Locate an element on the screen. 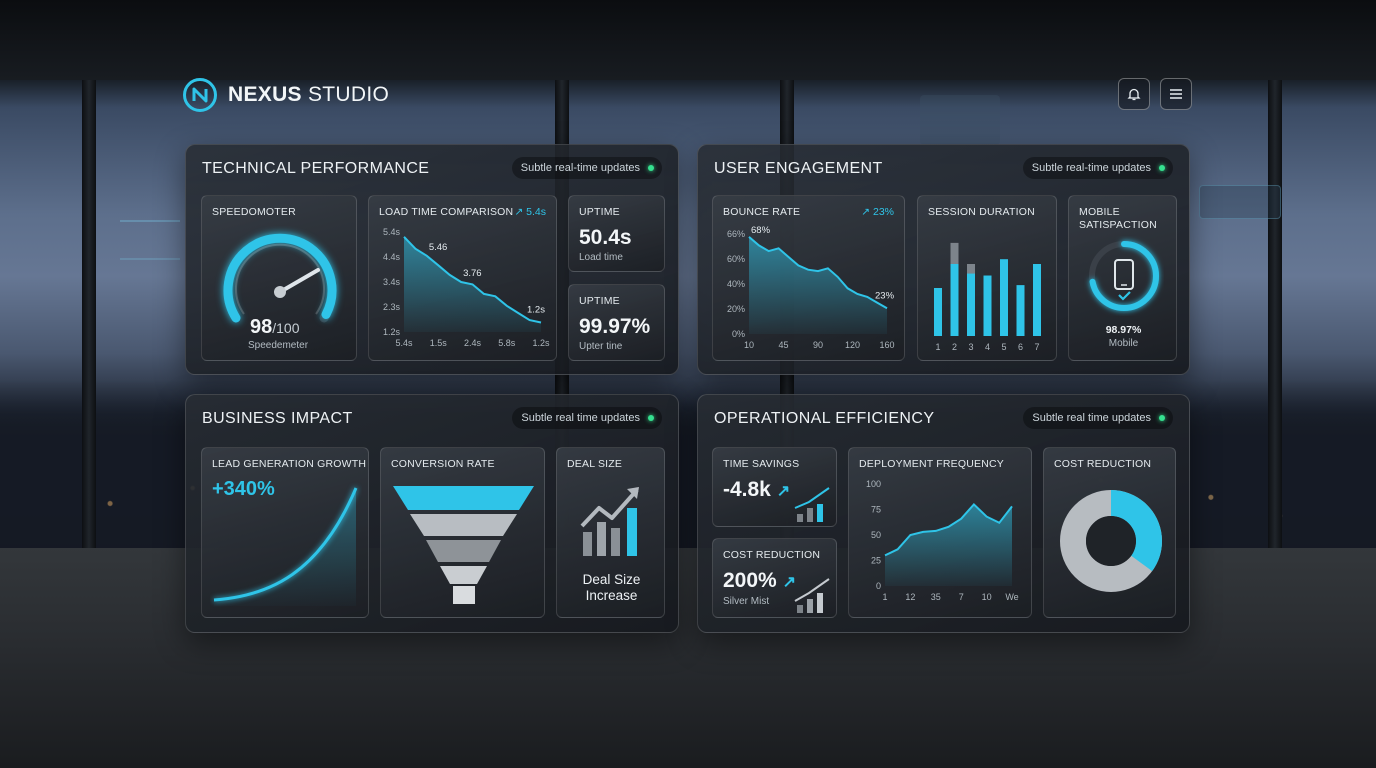  cost-reduction-small-card: COST REDUCTION 200% ↗ Silver Mist is located at coordinates (774, 578).